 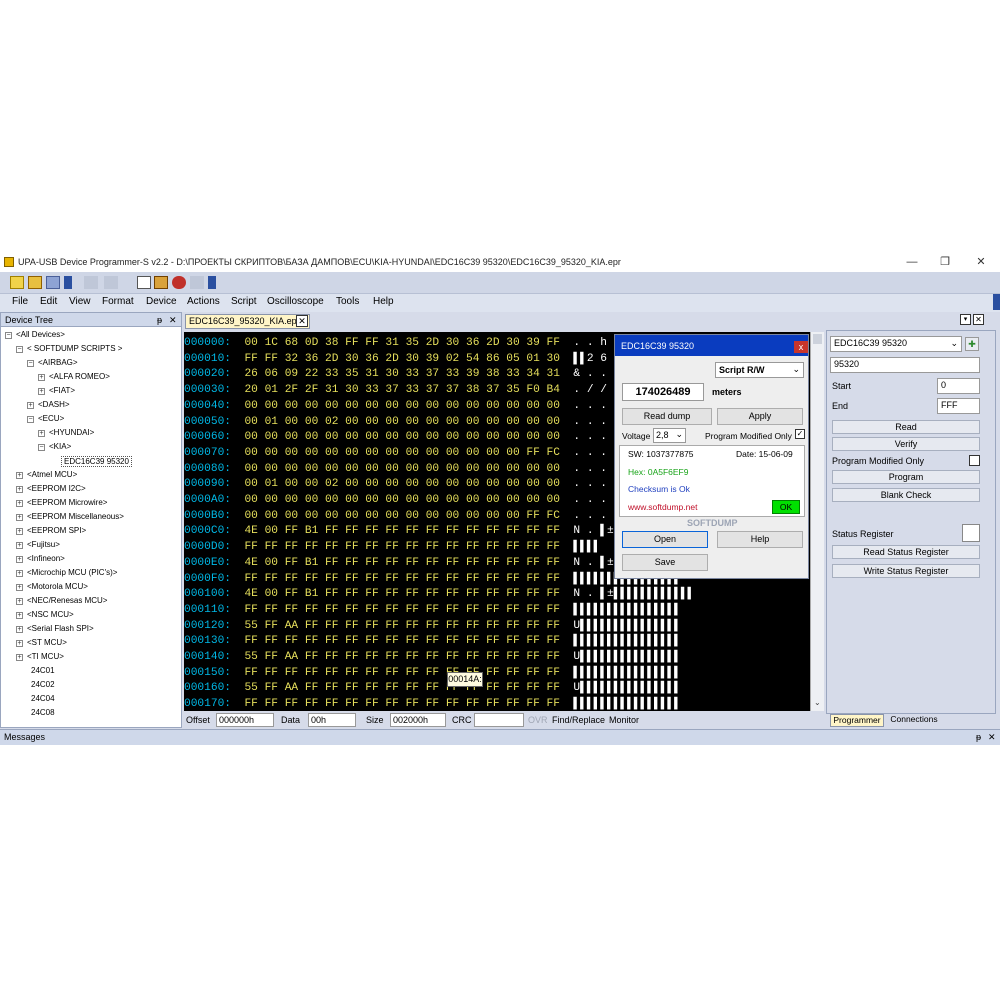 What do you see at coordinates (965, 319) in the screenshot?
I see `panel-dropdown-icon: ▾` at bounding box center [965, 319].